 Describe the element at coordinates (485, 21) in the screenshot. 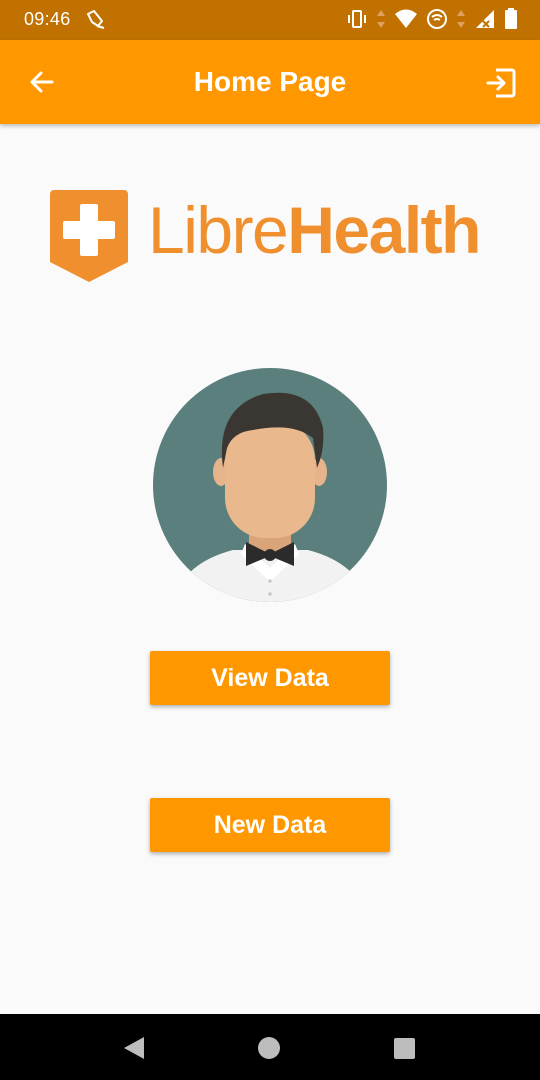

I see `signal-icon` at that location.